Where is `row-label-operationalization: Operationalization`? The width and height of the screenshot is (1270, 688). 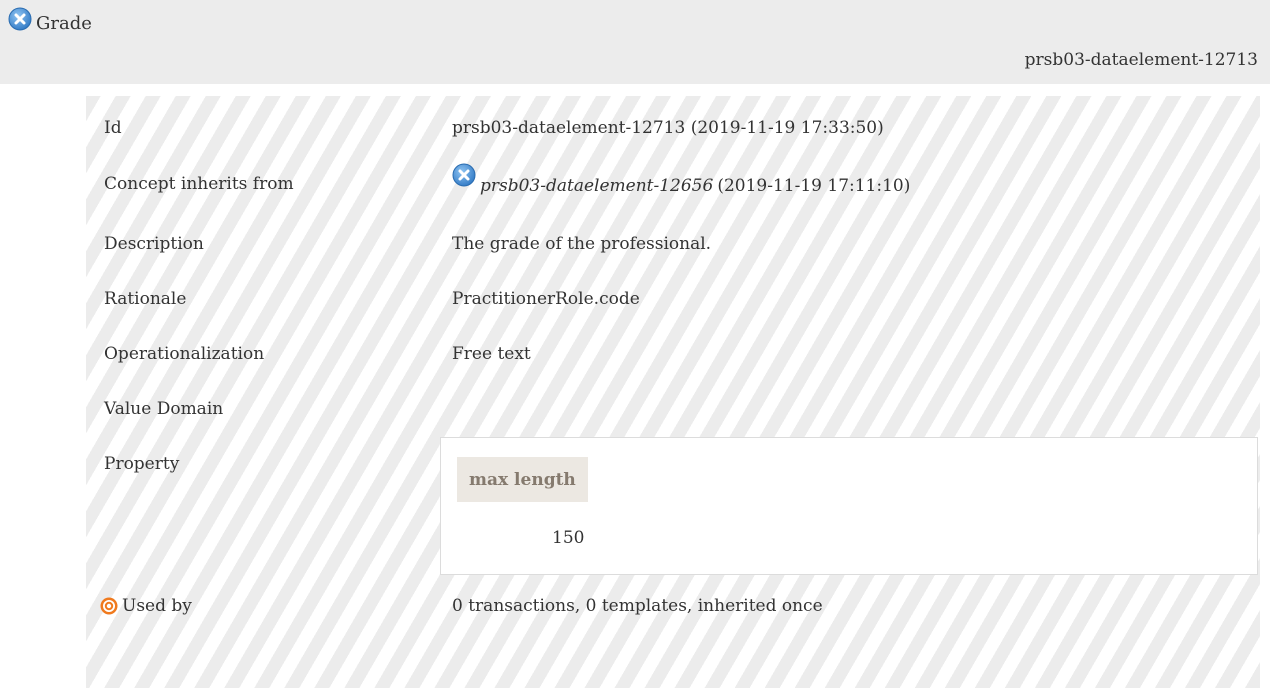 row-label-operationalization: Operationalization is located at coordinates (184, 354).